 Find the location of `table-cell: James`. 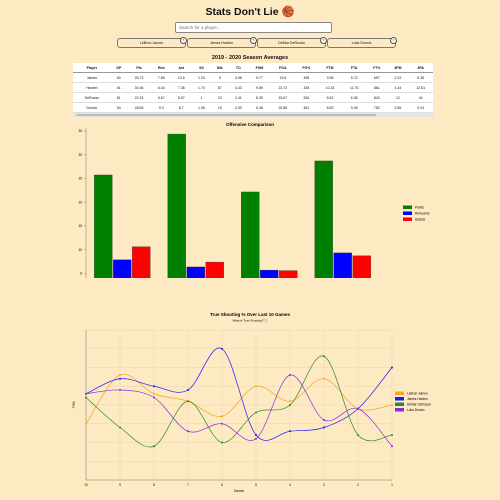

table-cell: James is located at coordinates (92, 77).